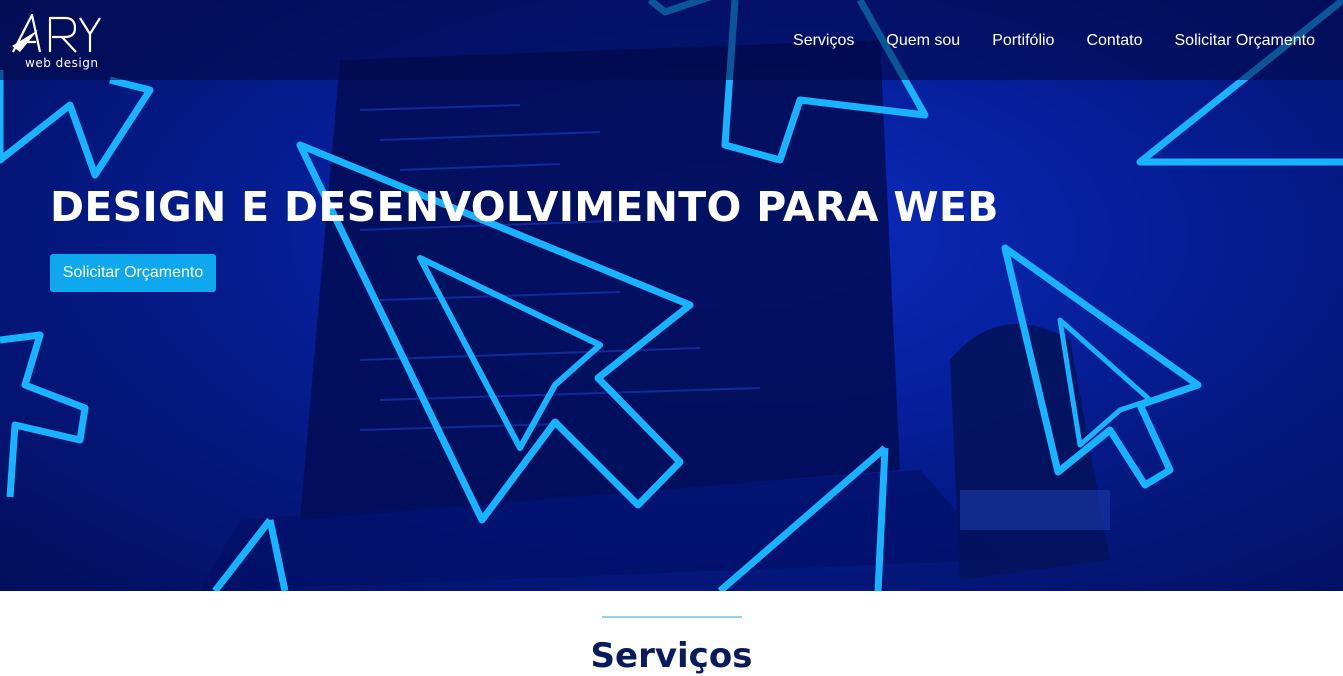 The width and height of the screenshot is (1343, 676). Describe the element at coordinates (1023, 41) in the screenshot. I see `nav-link-portifolio: Portifólio` at that location.